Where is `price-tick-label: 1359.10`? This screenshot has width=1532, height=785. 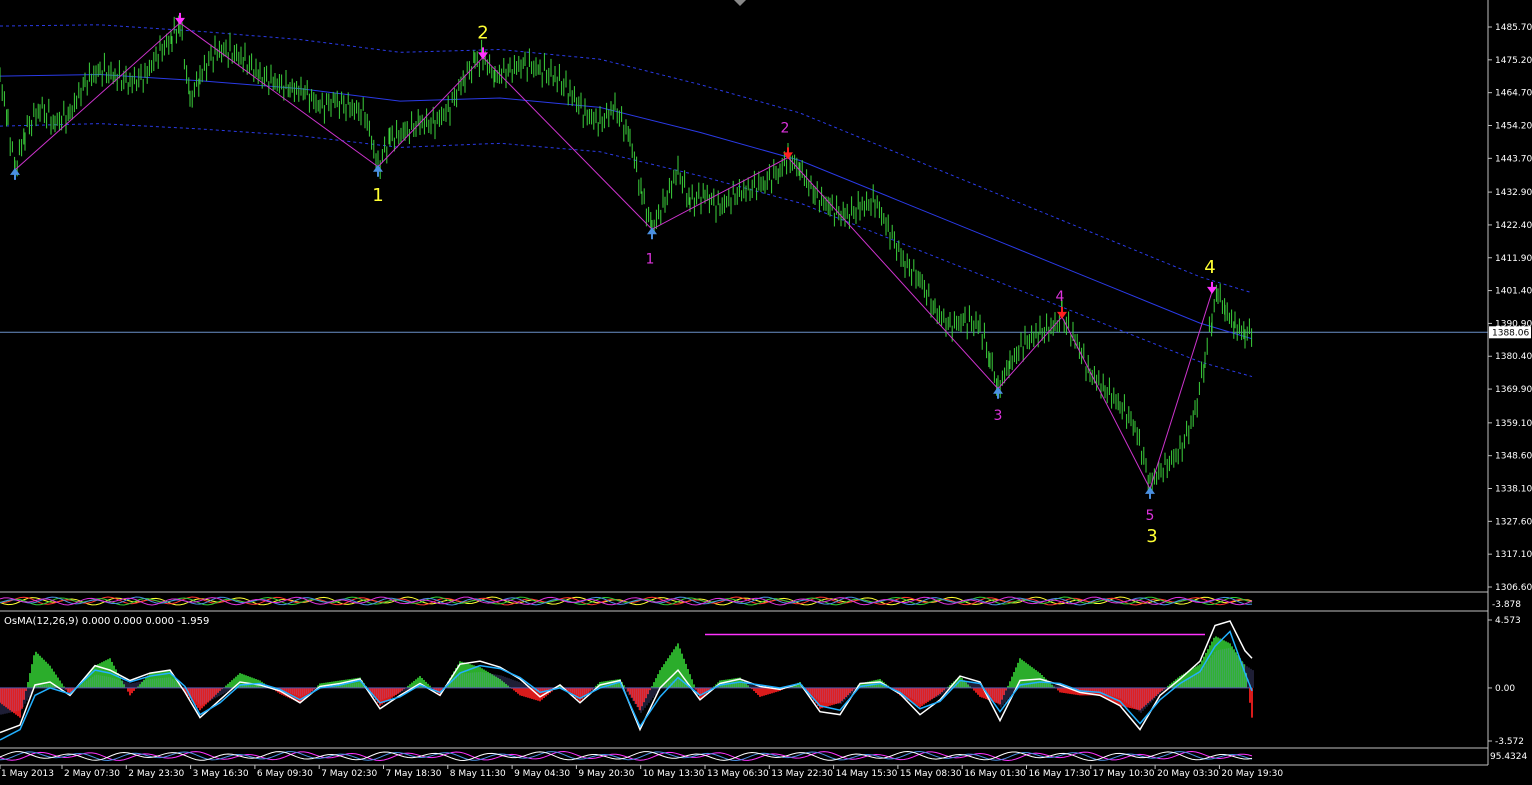
price-tick-label: 1359.10 is located at coordinates (1513, 424).